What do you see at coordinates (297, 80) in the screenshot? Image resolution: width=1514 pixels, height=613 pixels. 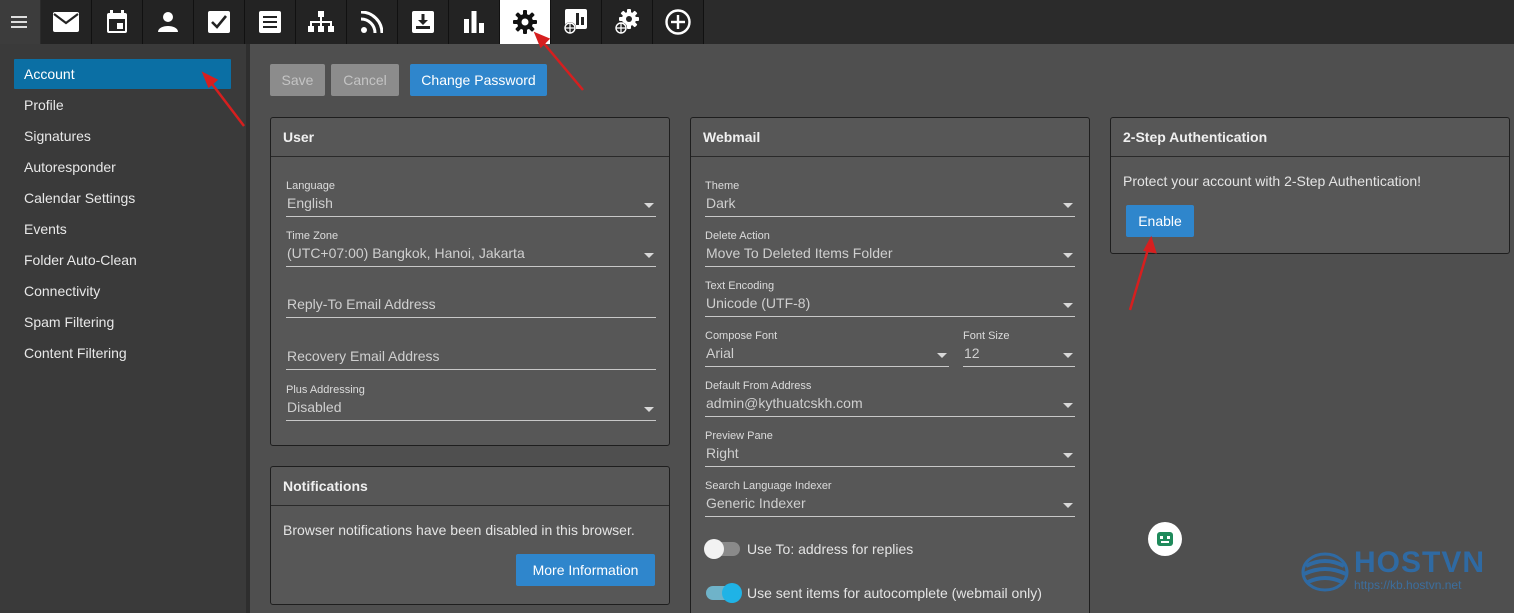 I see `save-button: Save` at bounding box center [297, 80].